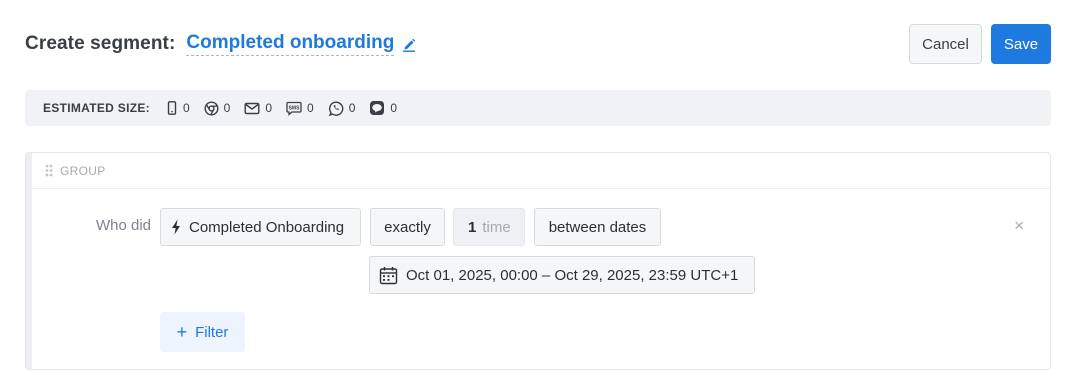 The image size is (1080, 372). What do you see at coordinates (176, 227) in the screenshot?
I see `lightning-icon` at bounding box center [176, 227].